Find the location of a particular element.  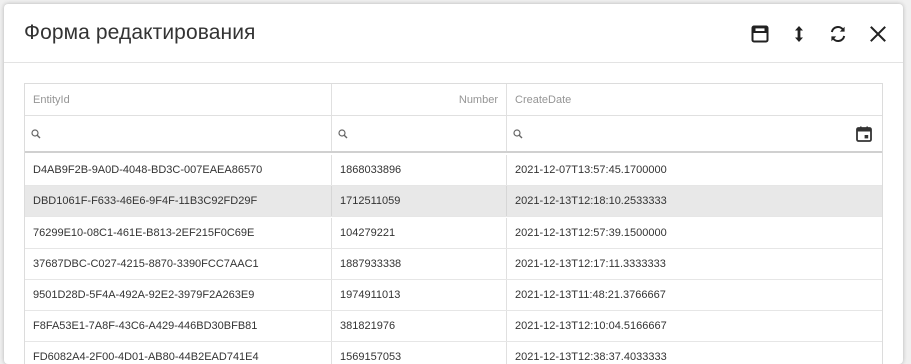

expand-vertical-icon is located at coordinates (799, 34).